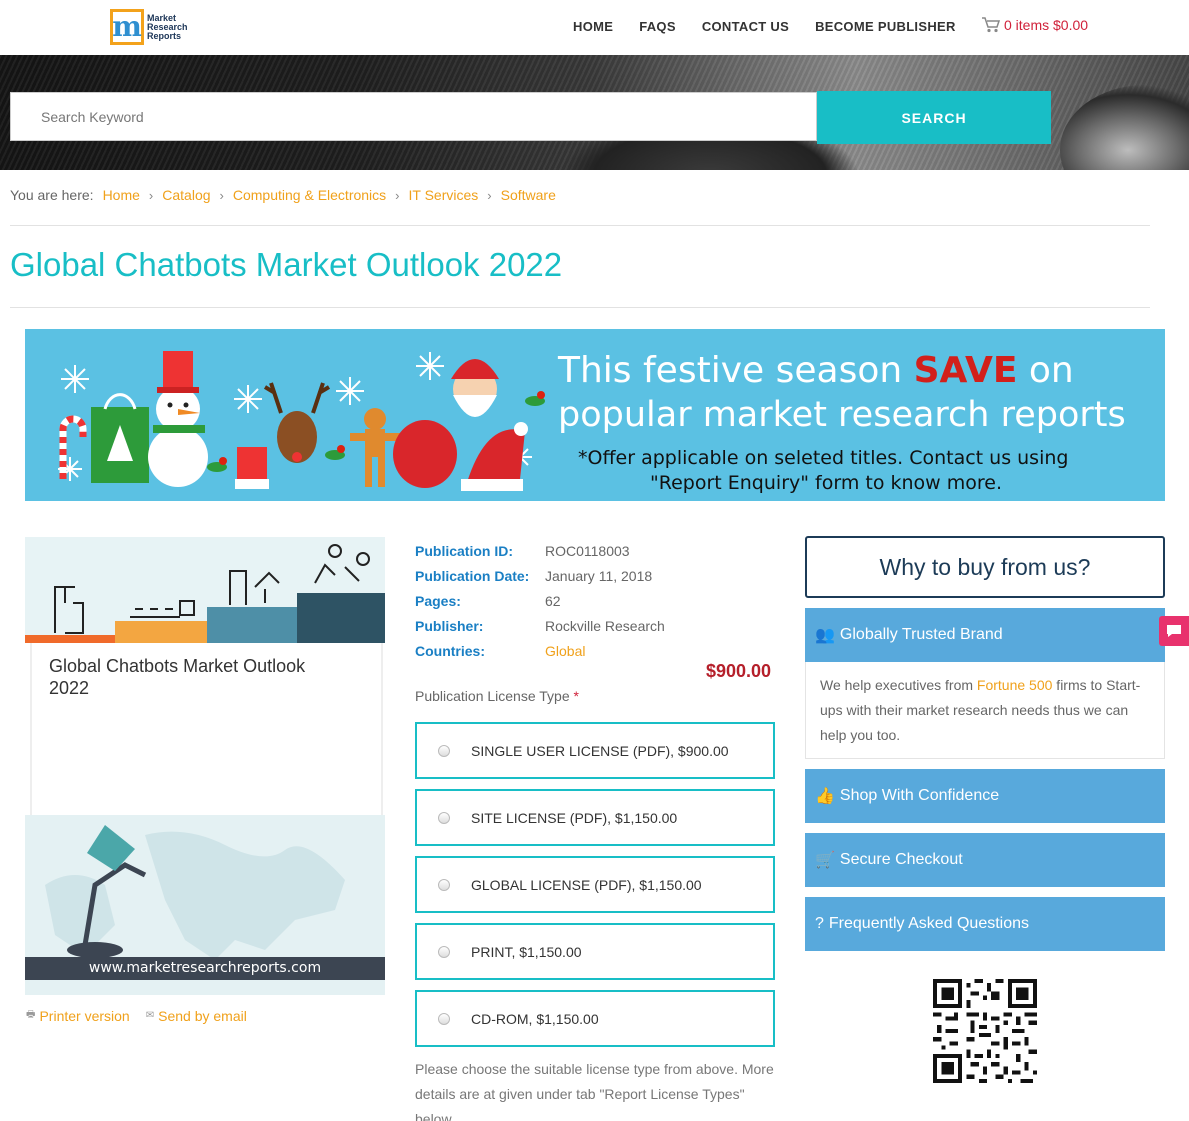 This screenshot has width=1189, height=1121. I want to click on thumbs-up-icon: 👍, so click(825, 796).